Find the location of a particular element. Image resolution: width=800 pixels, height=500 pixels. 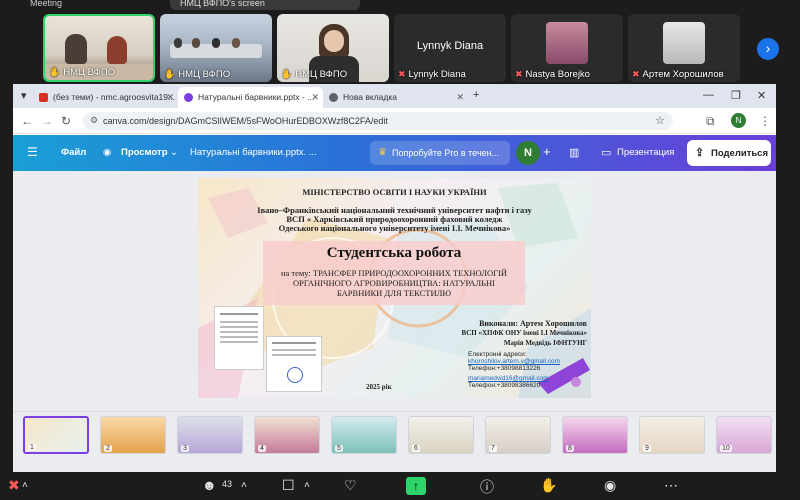

slide-year: 2025 рік is located at coordinates (379, 387).